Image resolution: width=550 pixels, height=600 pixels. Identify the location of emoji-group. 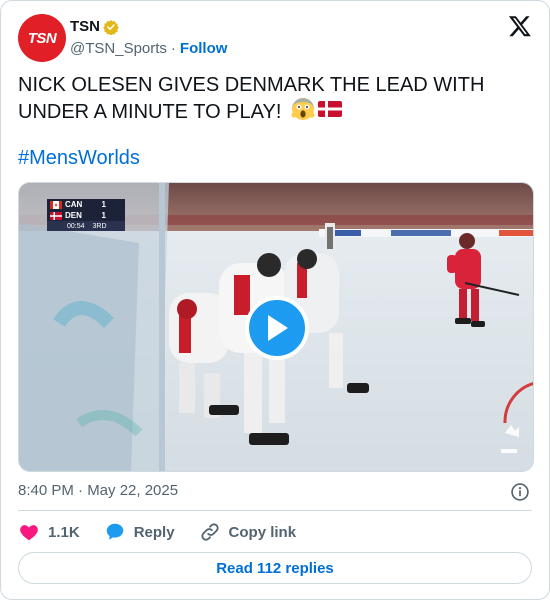
(316, 109).